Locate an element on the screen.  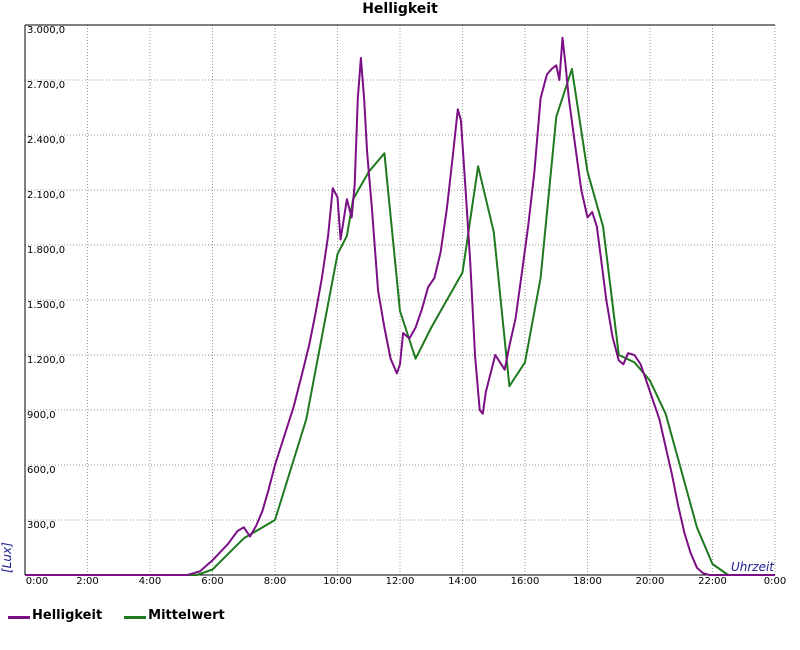
y-tick-label: 2.700,0 is located at coordinates (46, 85).